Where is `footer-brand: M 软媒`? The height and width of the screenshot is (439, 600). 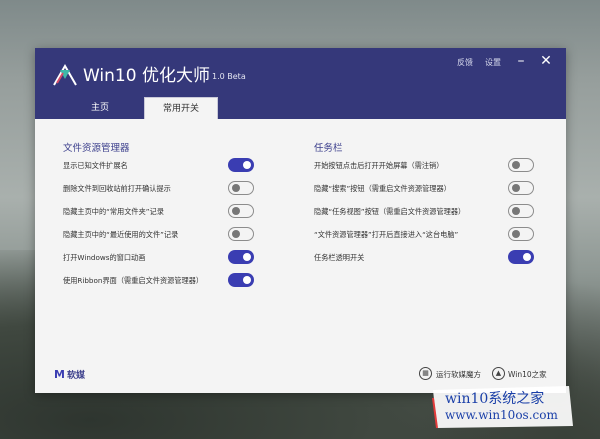 footer-brand: M 软媒 is located at coordinates (69, 374).